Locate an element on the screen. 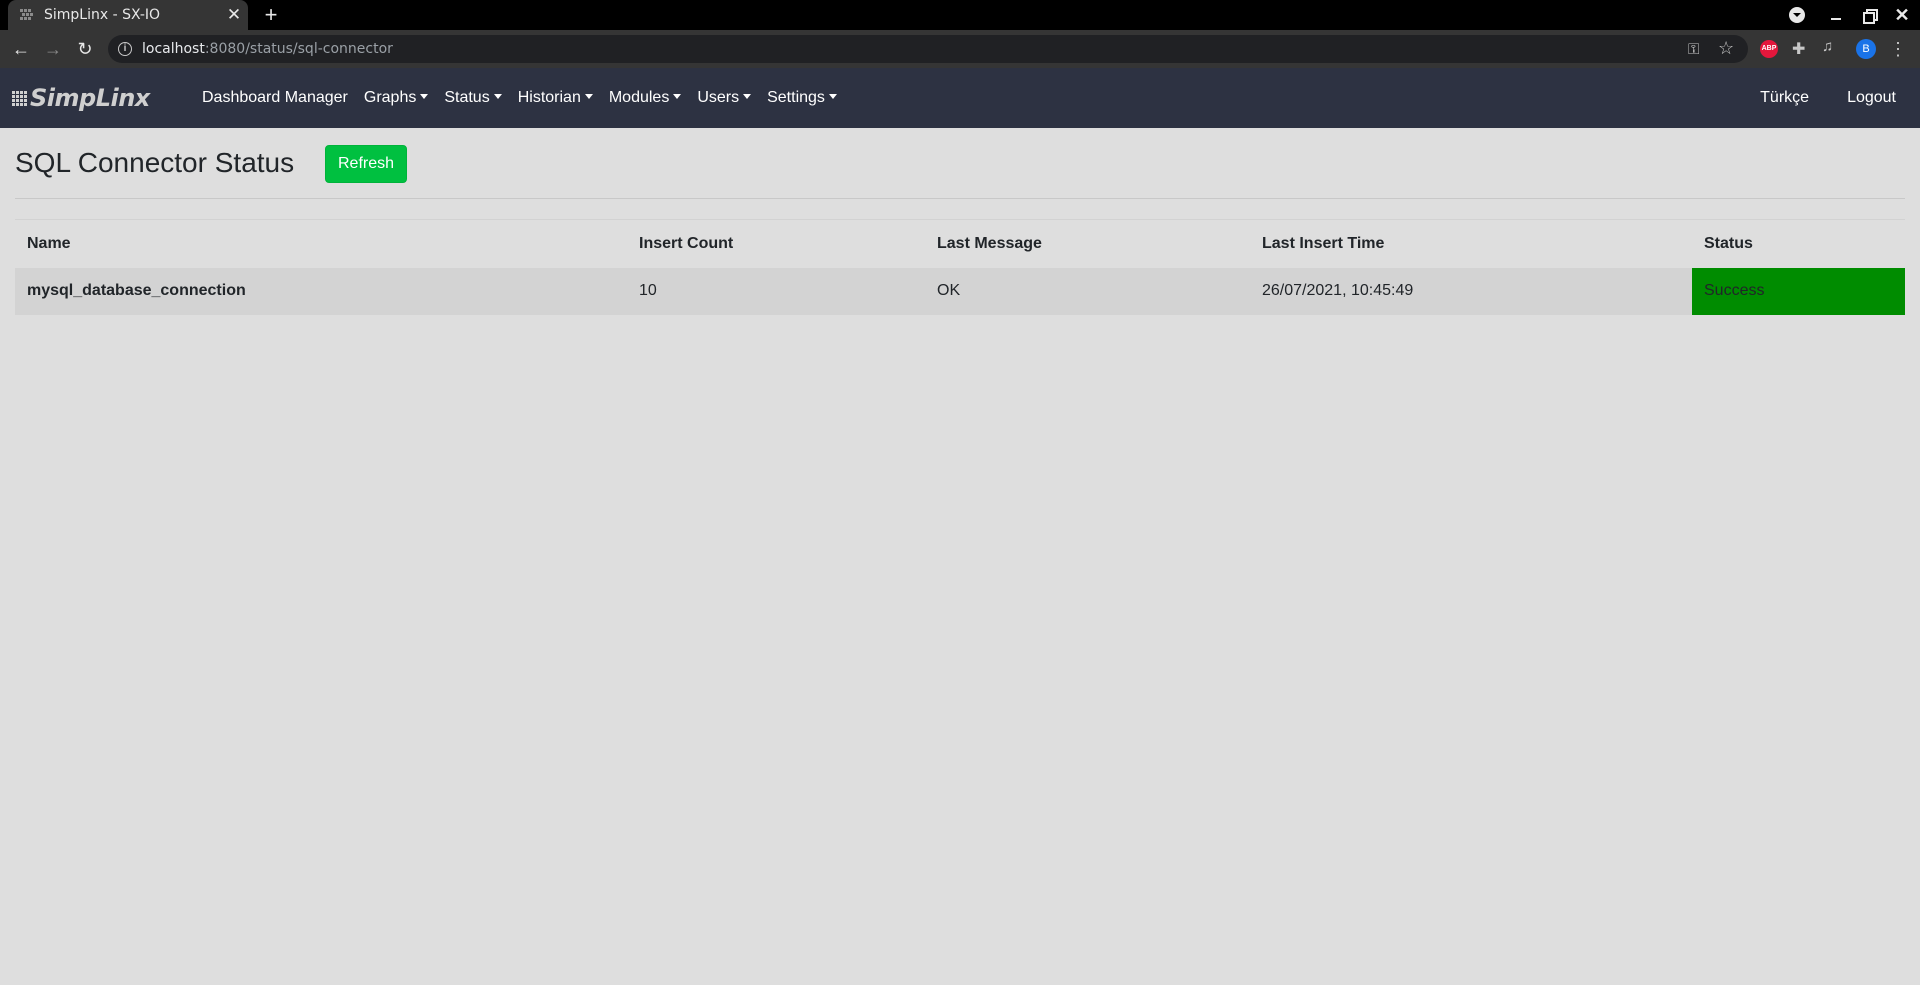  extensions-puzzle-icon: ✚ is located at coordinates (1798, 49).